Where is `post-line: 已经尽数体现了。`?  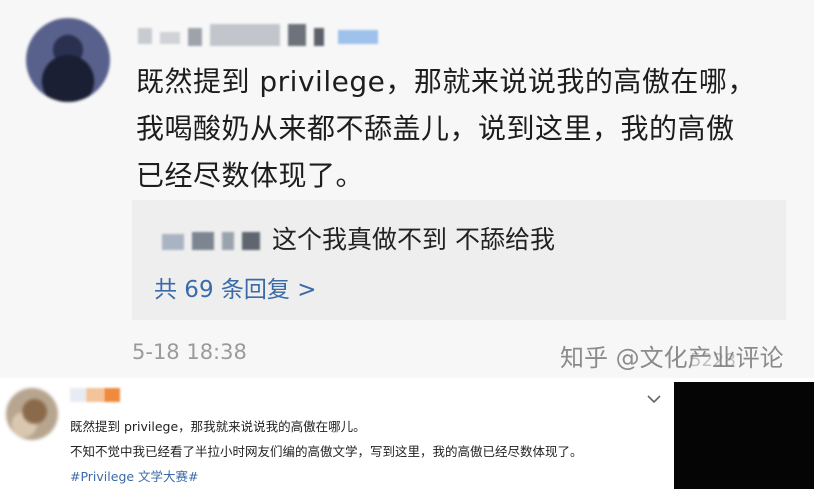
post-line: 已经尽数体现了。 is located at coordinates (250, 175).